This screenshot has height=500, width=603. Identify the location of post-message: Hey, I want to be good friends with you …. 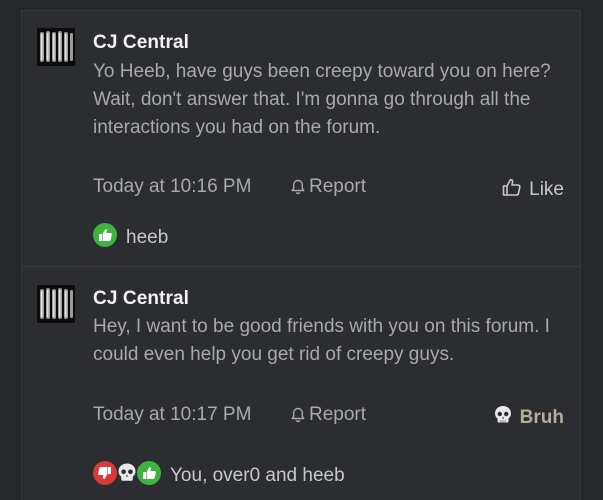
(321, 340).